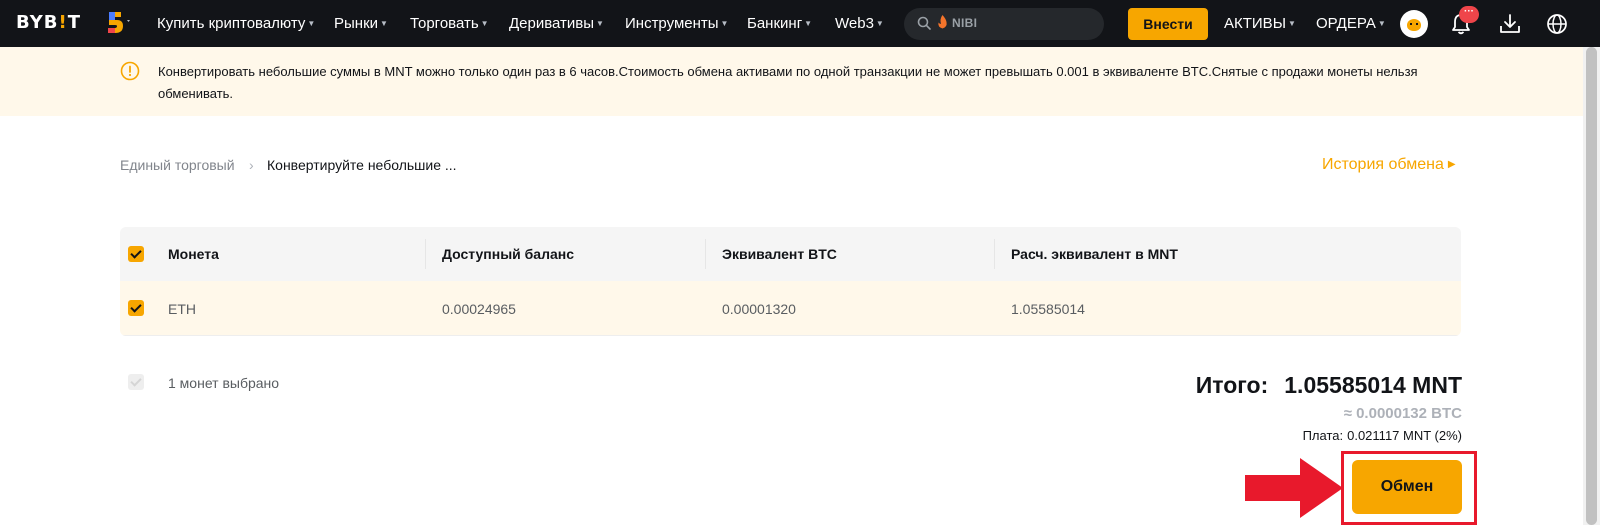  I want to click on fee-label: Плата:, so click(1323, 435).